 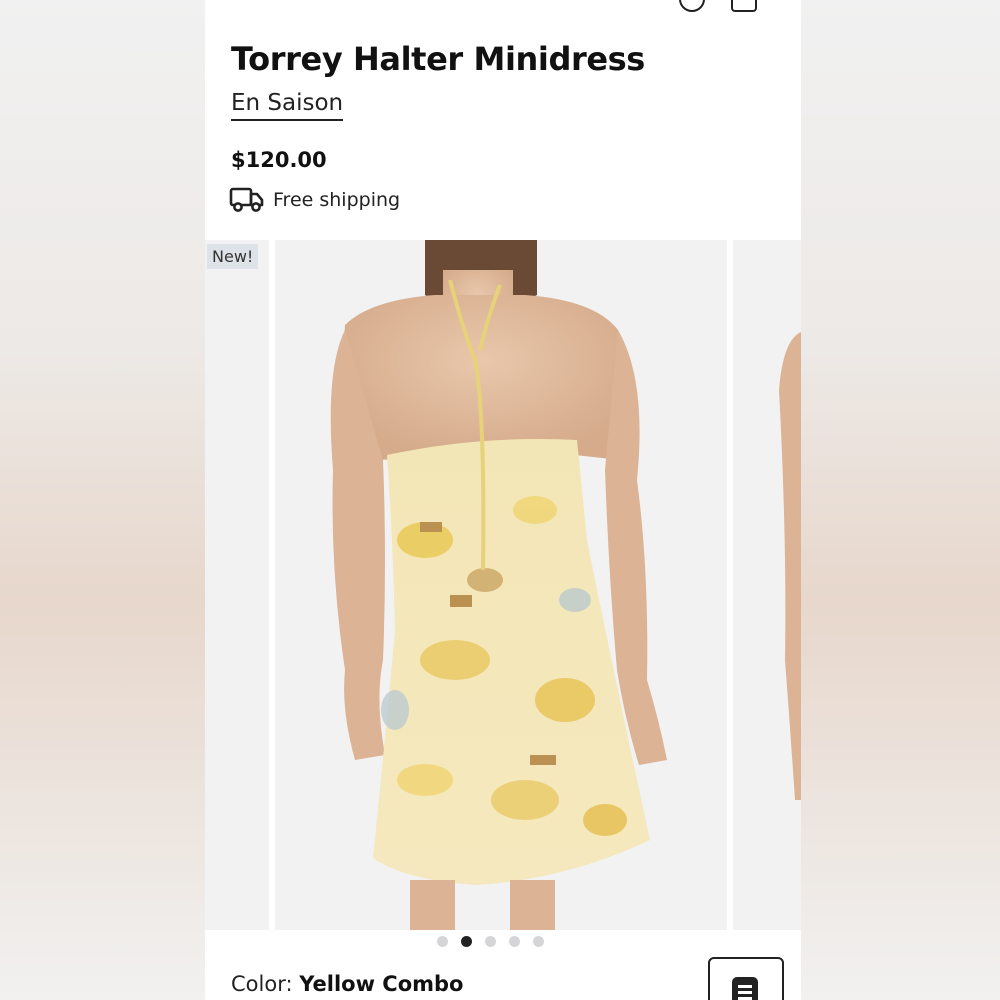 I want to click on color-value: Yellow Combo, so click(x=381, y=984).